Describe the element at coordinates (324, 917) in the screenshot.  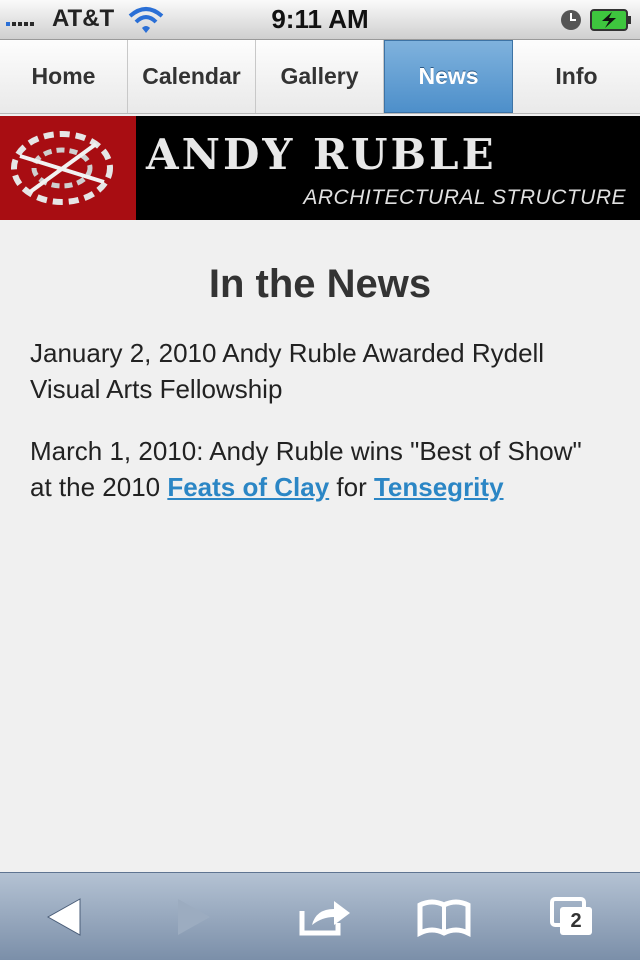
I see `share-icon` at that location.